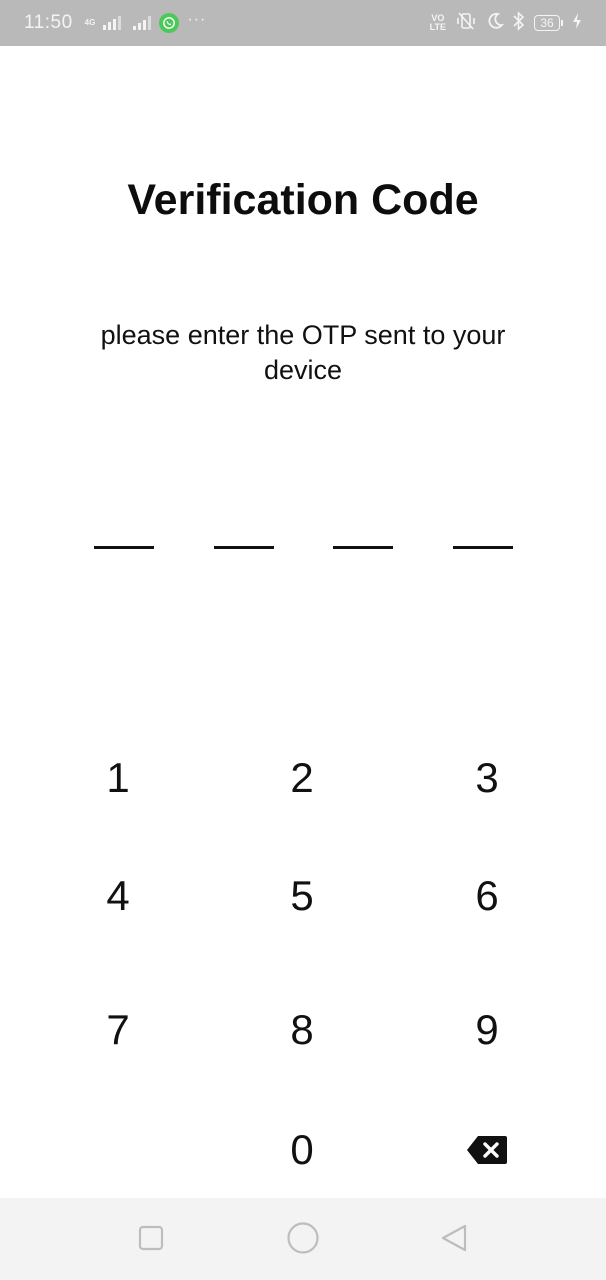 The height and width of the screenshot is (1280, 606). I want to click on key-9: 9, so click(487, 1030).